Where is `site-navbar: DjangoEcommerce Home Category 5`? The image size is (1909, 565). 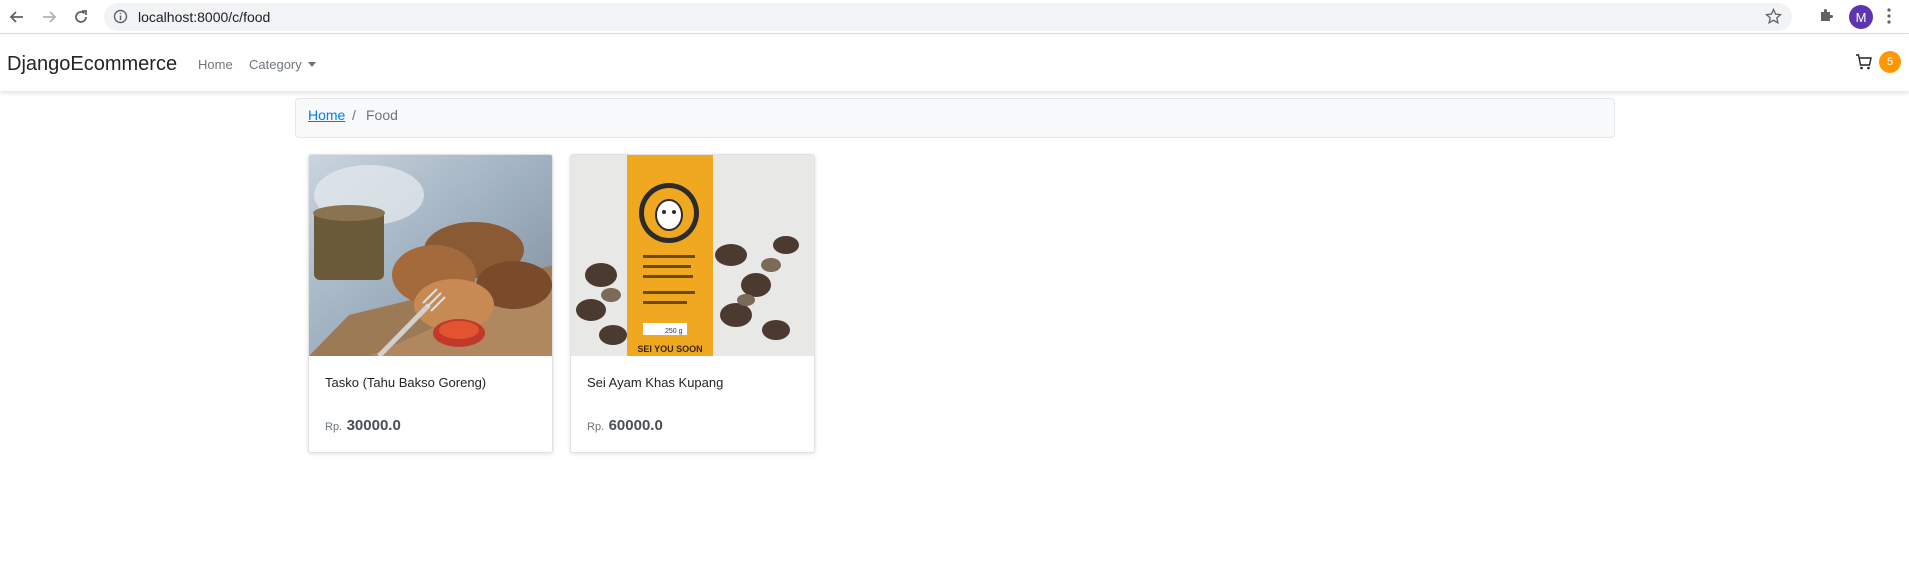
site-navbar: DjangoEcommerce Home Category 5 is located at coordinates (954, 63).